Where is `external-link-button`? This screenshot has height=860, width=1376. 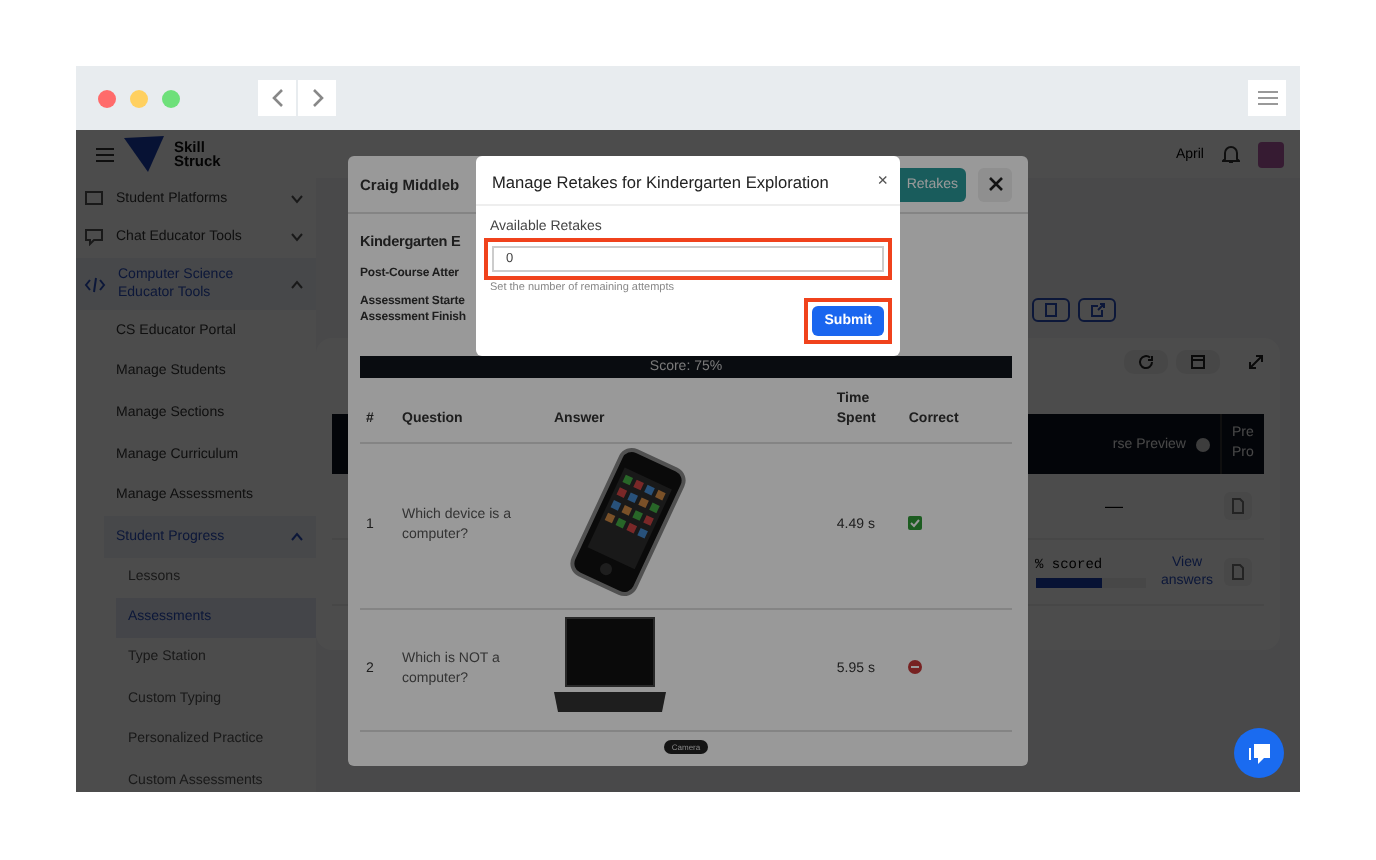
external-link-button is located at coordinates (1097, 310).